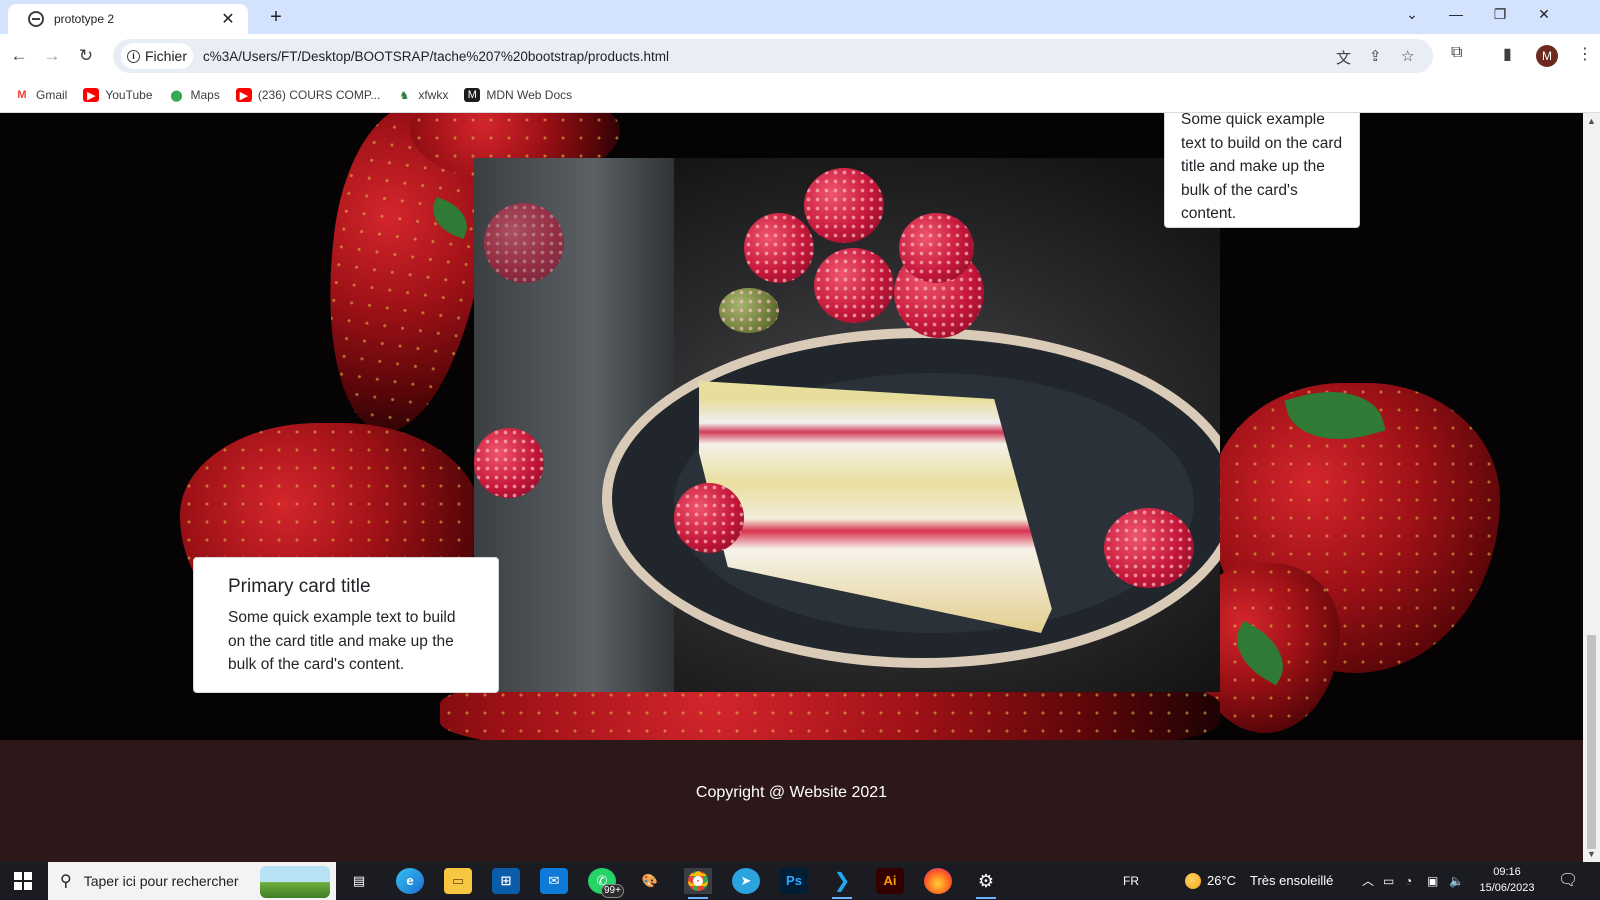 This screenshot has width=1600, height=900. I want to click on tab-title: prototype 2, so click(84, 19).